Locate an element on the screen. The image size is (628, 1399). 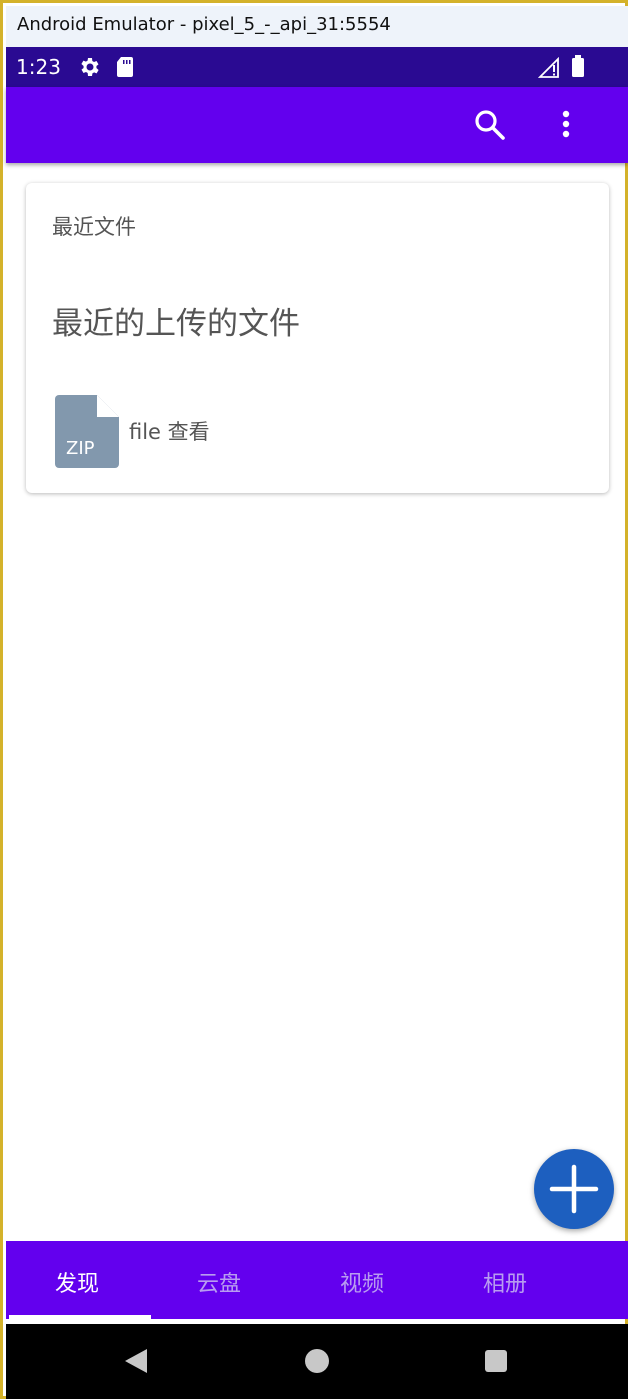
tab-label: 云盘 is located at coordinates (218, 1284).